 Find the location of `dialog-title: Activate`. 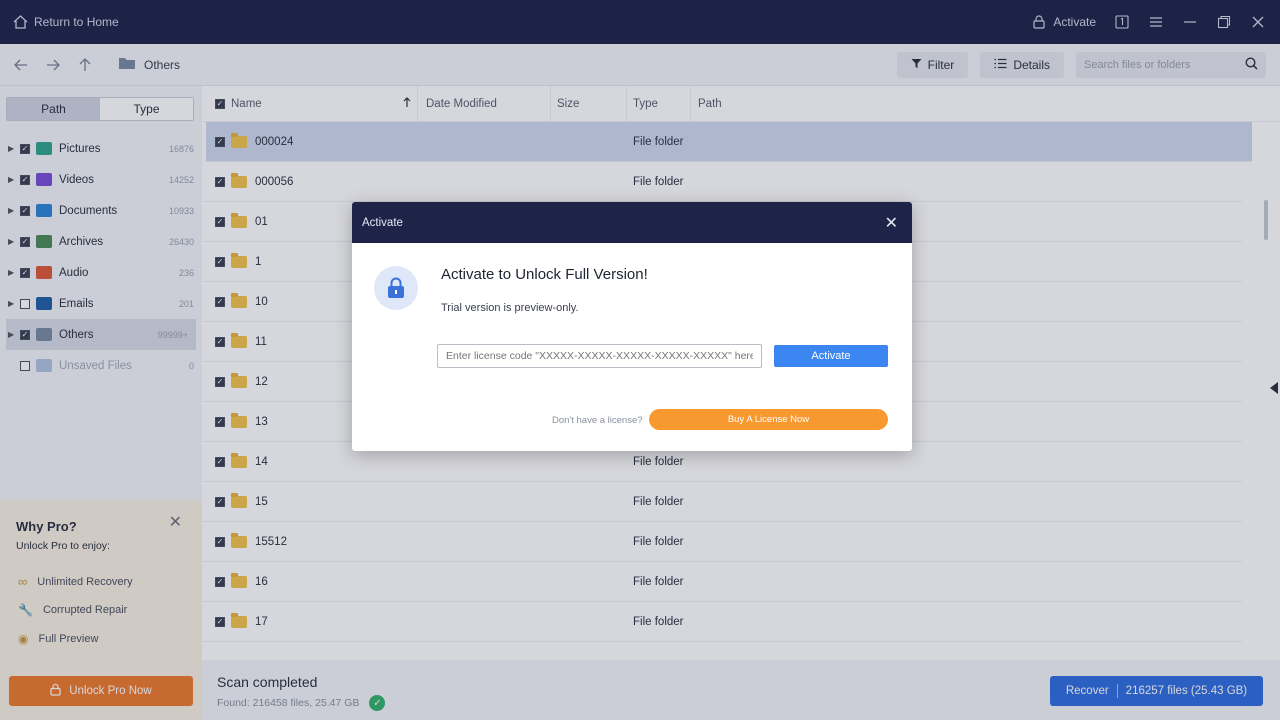

dialog-title: Activate is located at coordinates (382, 222).